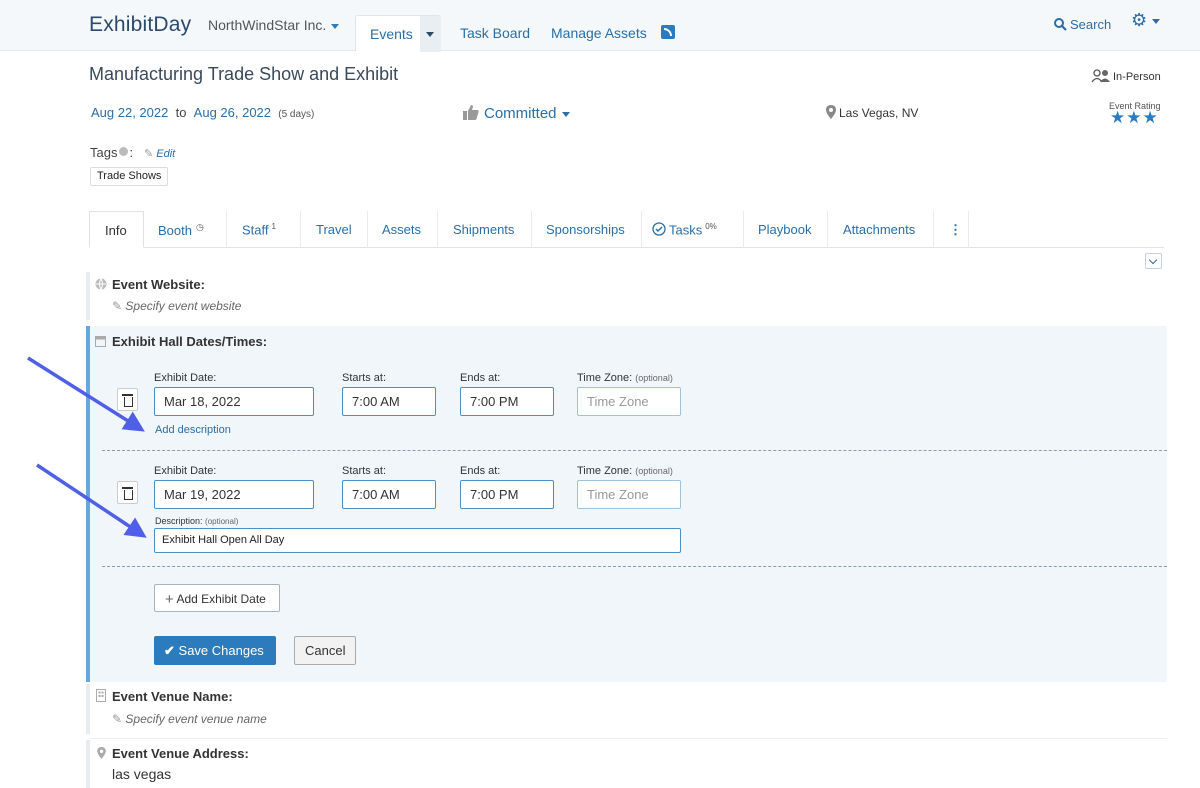 This screenshot has height=788, width=1200. Describe the element at coordinates (172, 696) in the screenshot. I see `venue-name-label: Event Venue Name:` at that location.